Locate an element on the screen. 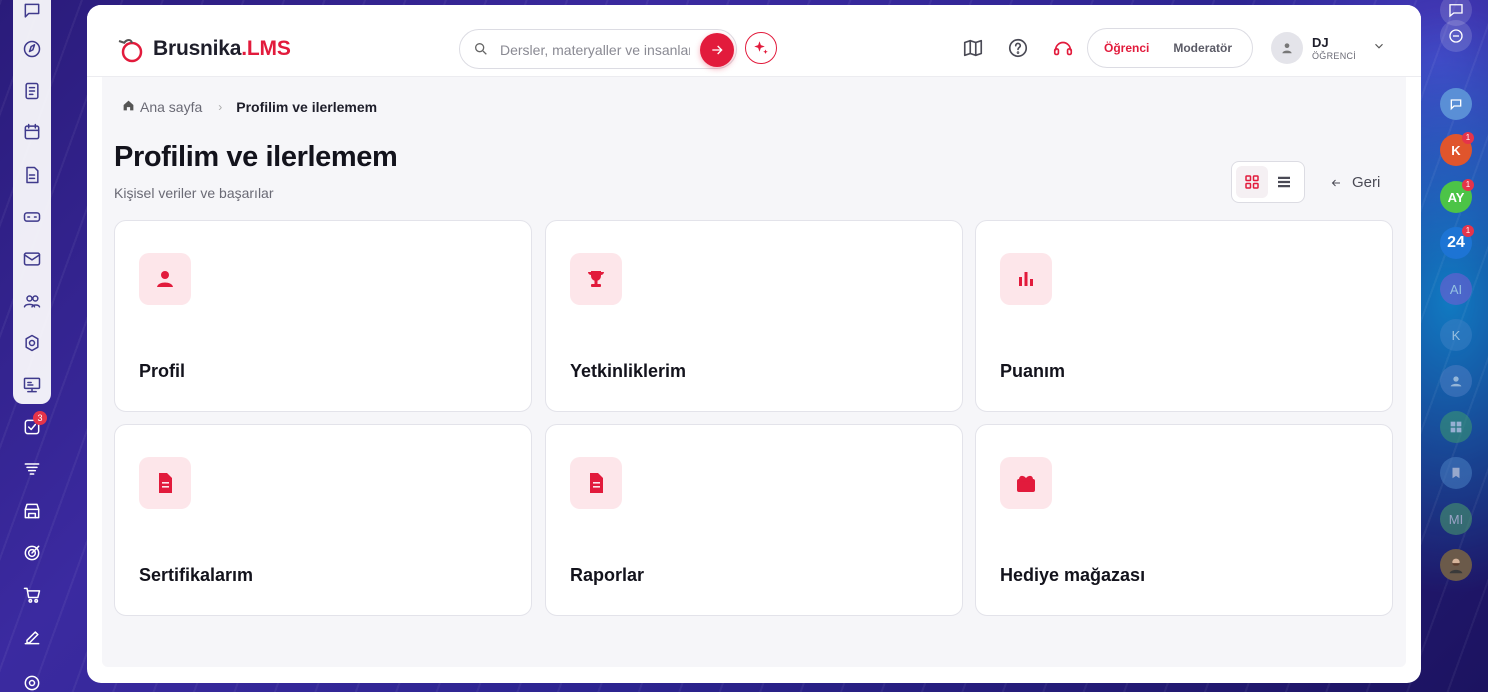 The width and height of the screenshot is (1488, 692). search-submit-button is located at coordinates (717, 50).